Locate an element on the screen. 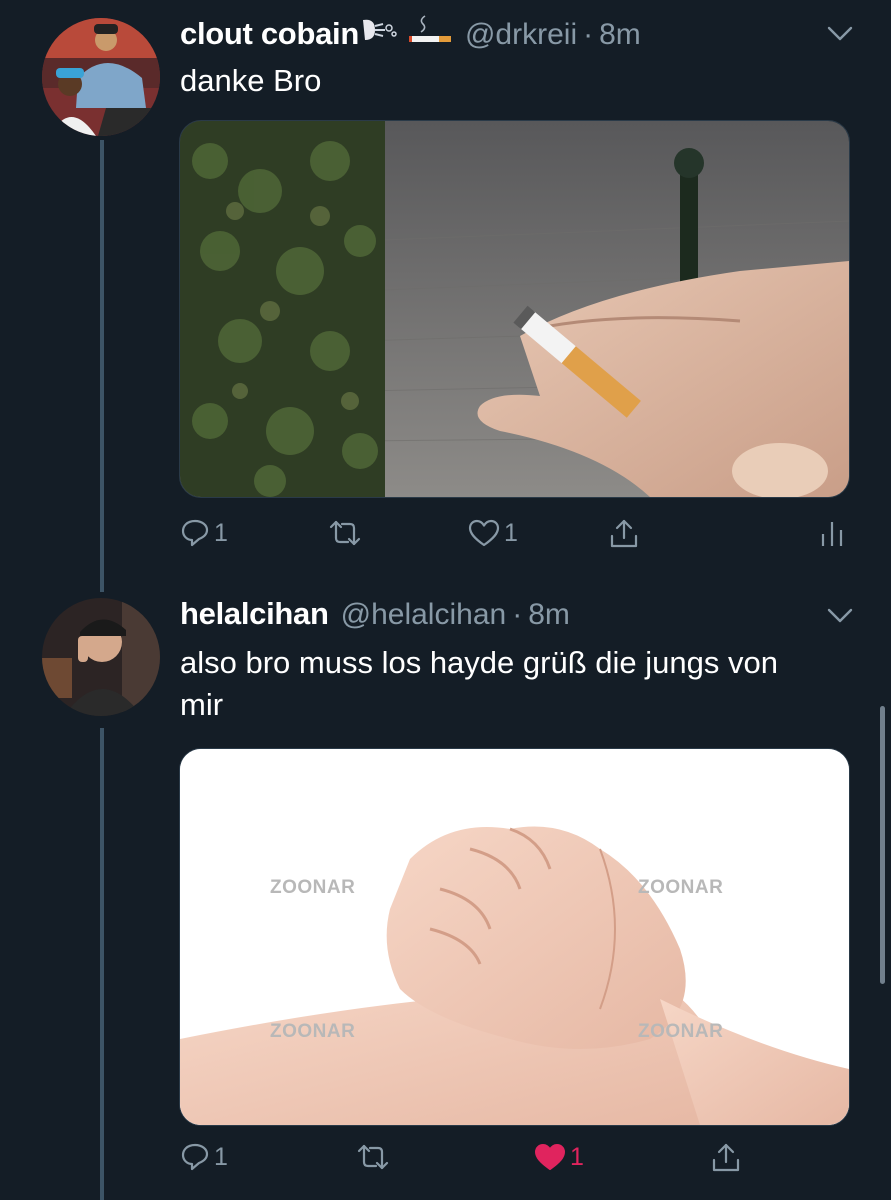 The image size is (891, 1200). scrollbar is located at coordinates (882, 845).